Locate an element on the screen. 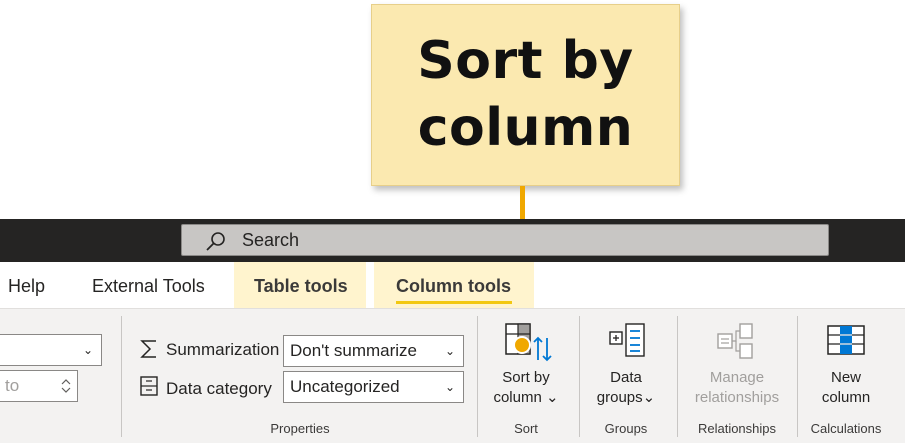  calculations-group-label: Calculations is located at coordinates (846, 428).